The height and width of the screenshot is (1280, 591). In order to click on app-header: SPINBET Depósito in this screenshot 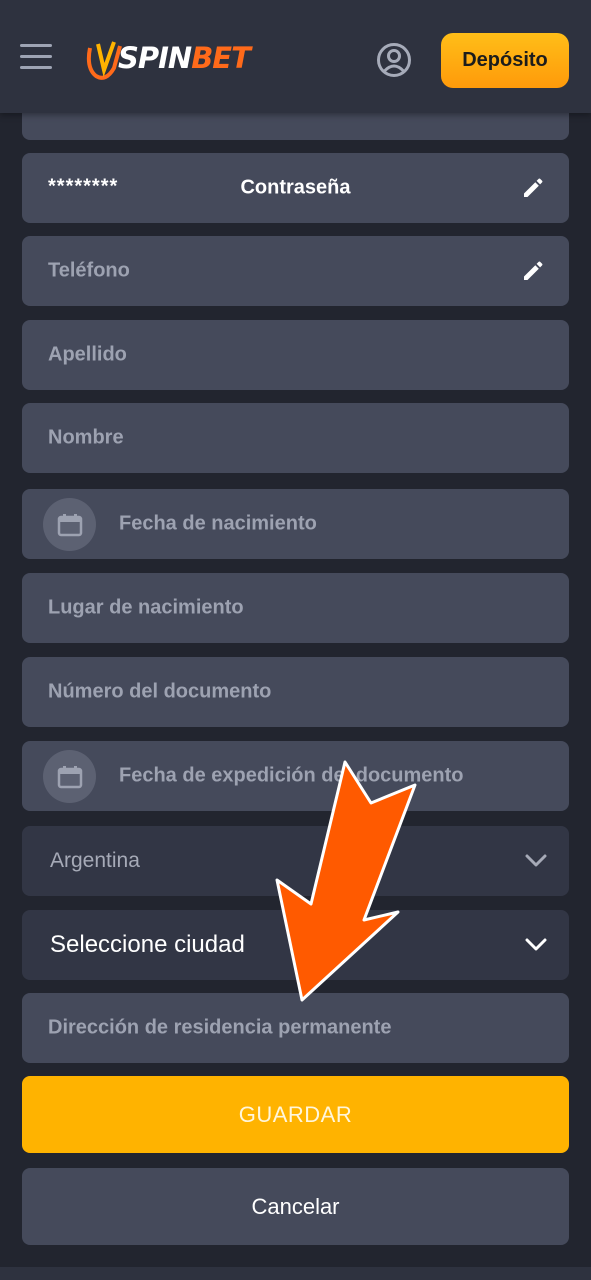, I will do `click(295, 56)`.